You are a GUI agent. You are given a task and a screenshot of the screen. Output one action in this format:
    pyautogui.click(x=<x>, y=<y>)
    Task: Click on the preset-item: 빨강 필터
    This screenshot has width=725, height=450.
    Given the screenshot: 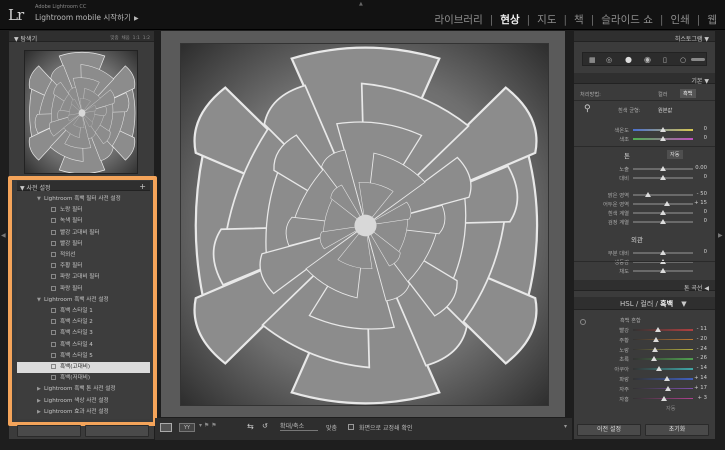 What is the action you would take?
    pyautogui.click(x=83, y=244)
    